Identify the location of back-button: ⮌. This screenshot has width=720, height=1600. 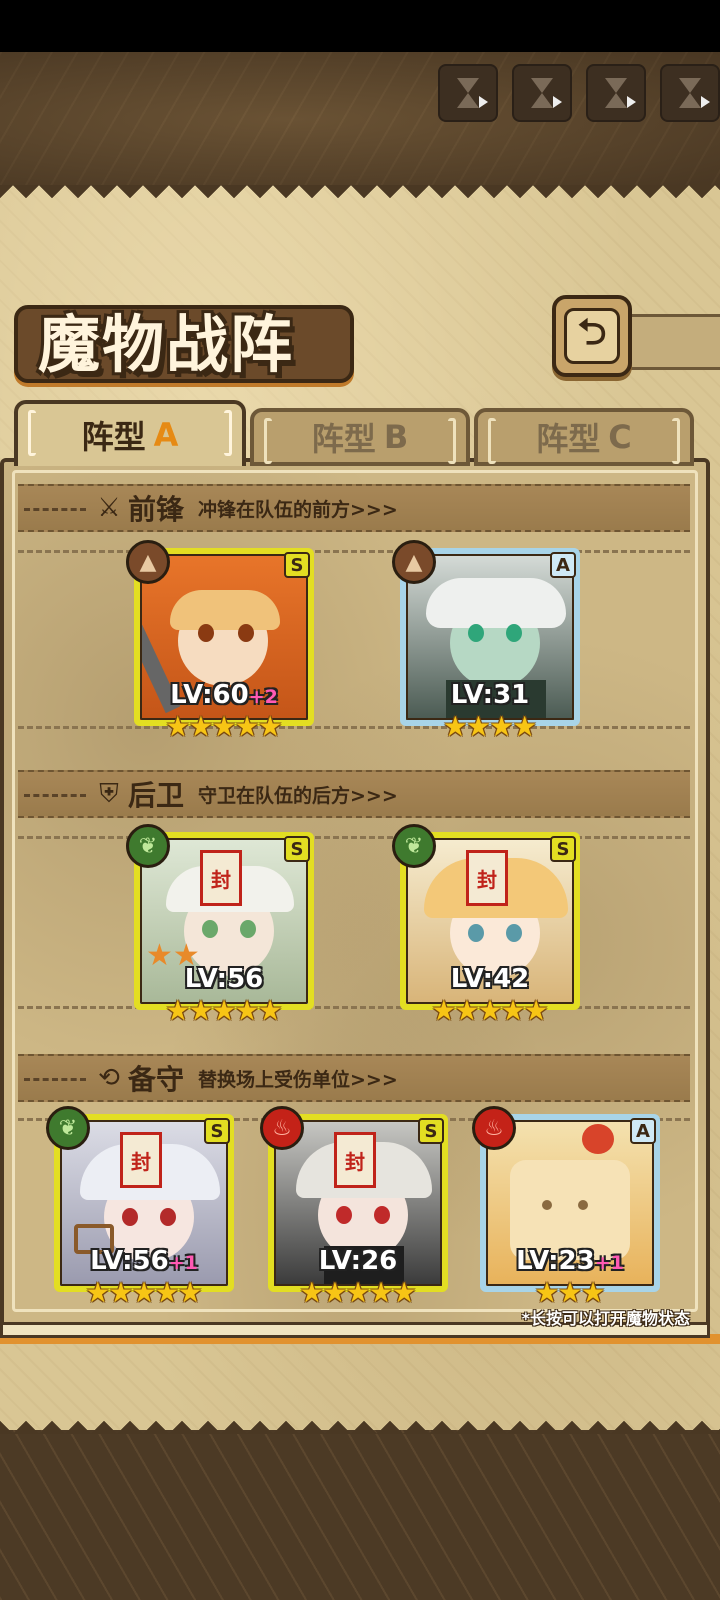
(592, 336).